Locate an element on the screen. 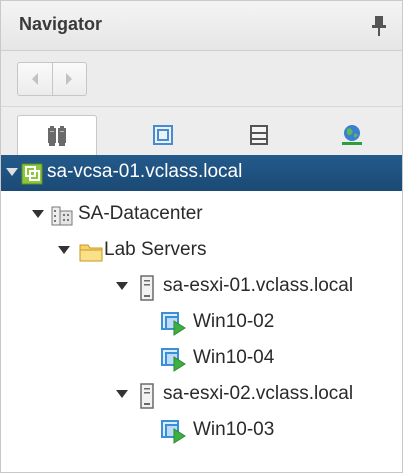  tree-item-vm: Win10-04 is located at coordinates (201, 359).